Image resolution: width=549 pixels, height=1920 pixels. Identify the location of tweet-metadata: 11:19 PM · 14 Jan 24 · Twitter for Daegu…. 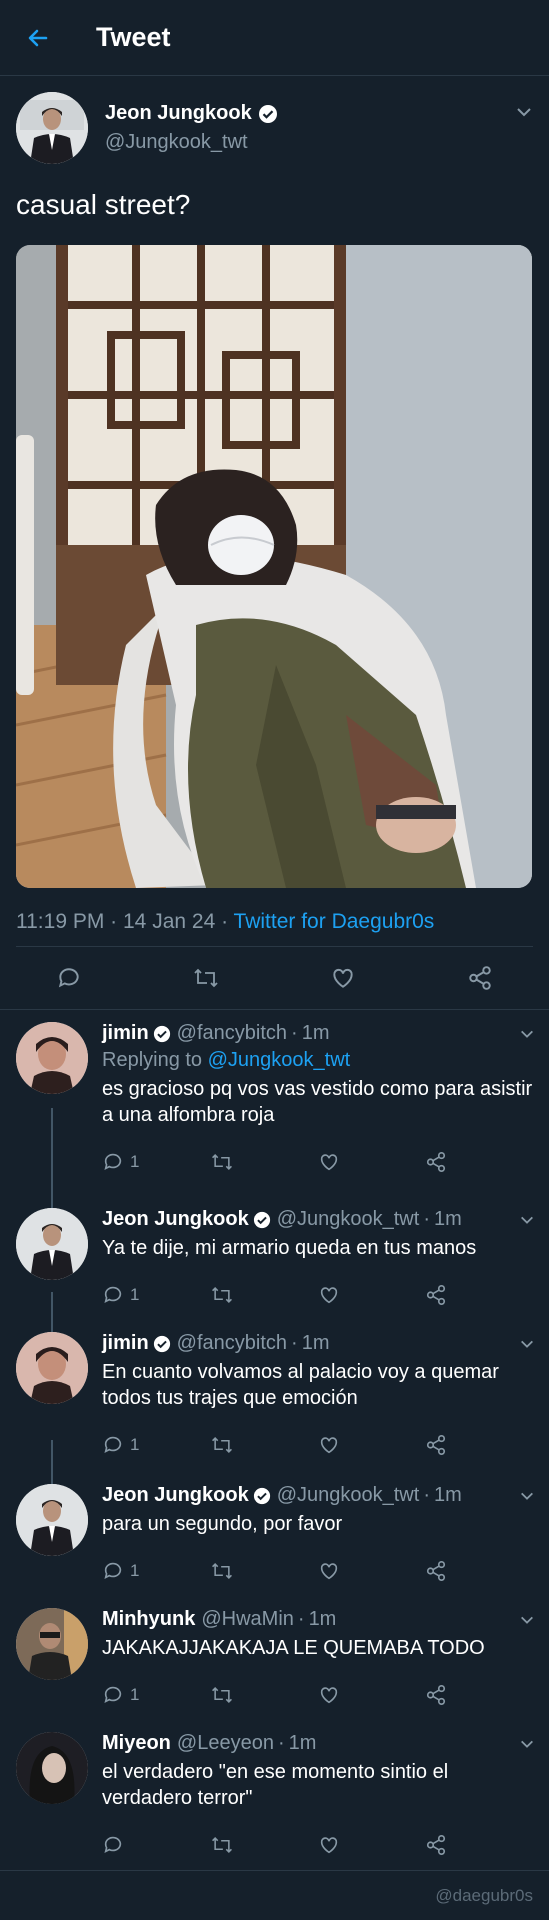
(274, 928).